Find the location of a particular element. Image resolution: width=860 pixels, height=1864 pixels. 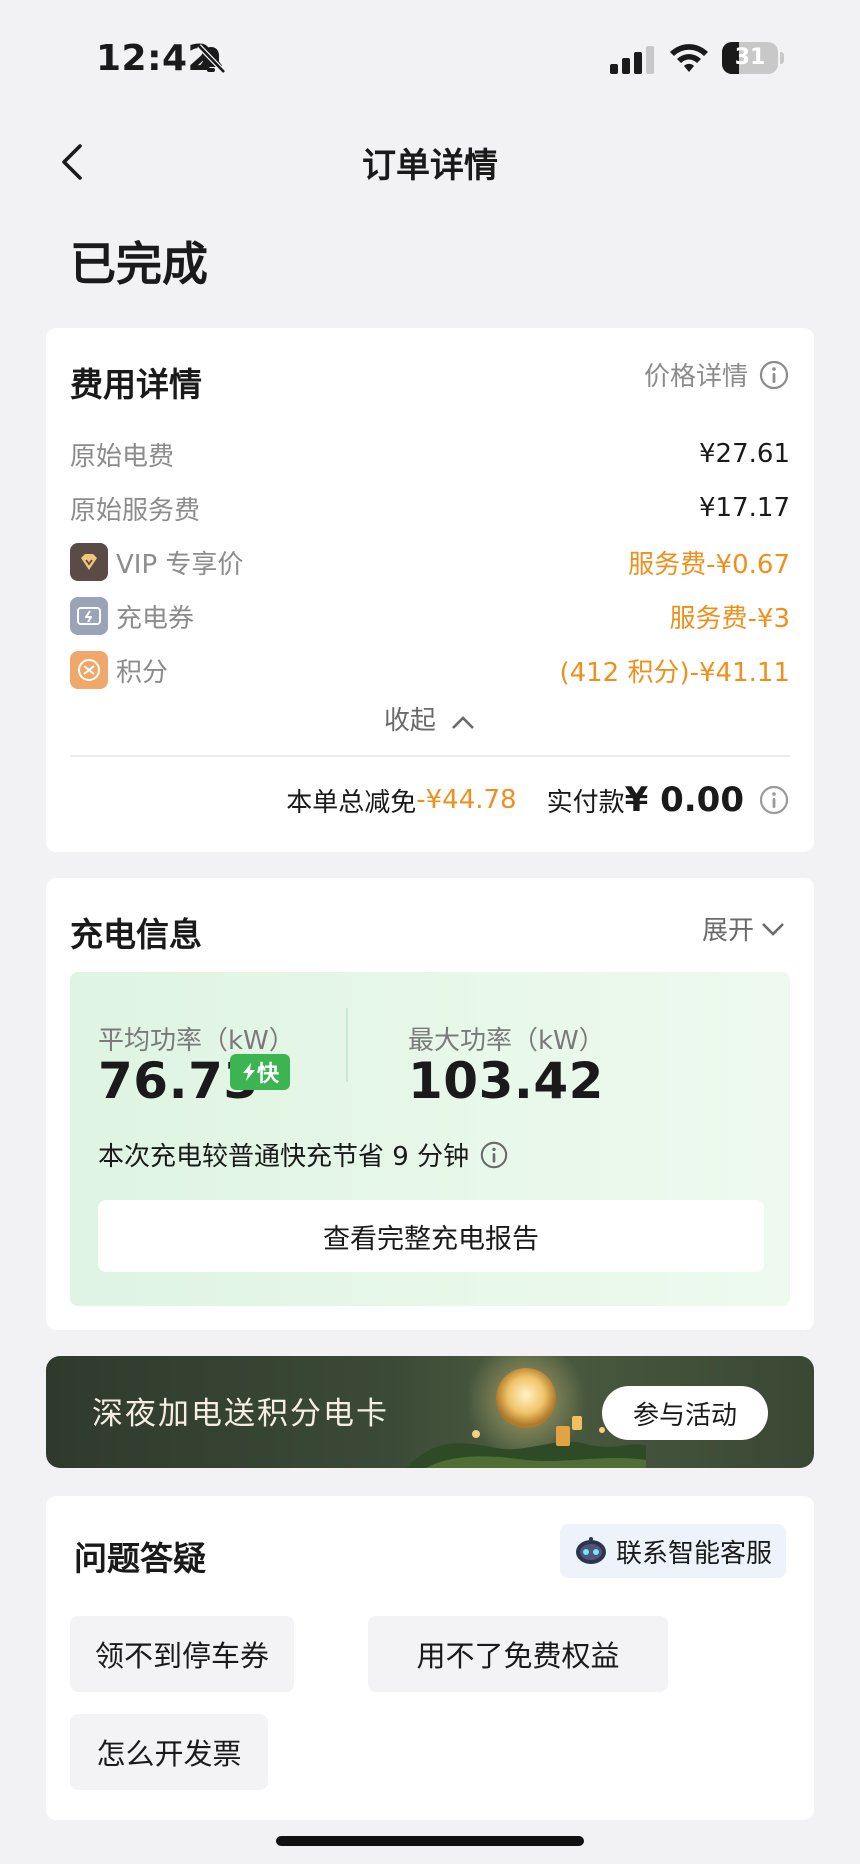

view-charging-report-button: 查看完整充电报告 is located at coordinates (431, 1236).